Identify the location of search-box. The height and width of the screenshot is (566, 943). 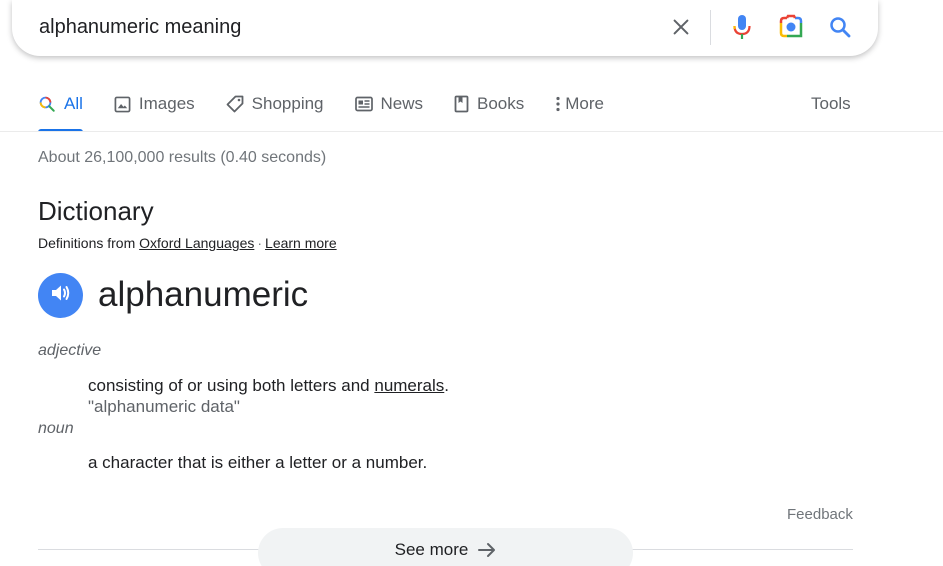
(445, 28).